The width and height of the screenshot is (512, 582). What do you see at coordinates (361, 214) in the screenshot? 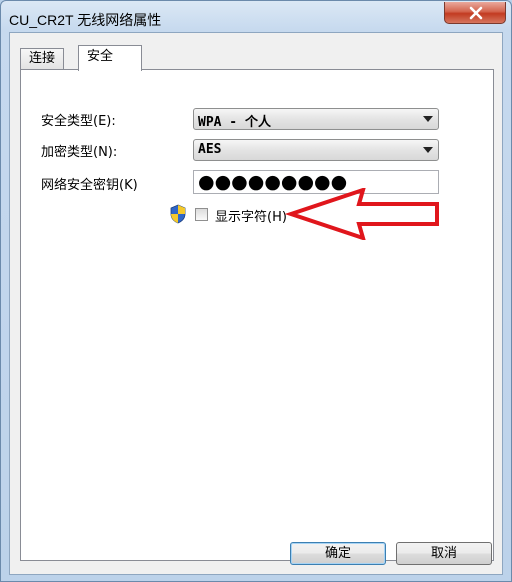
I see `red-arrow-annotation` at bounding box center [361, 214].